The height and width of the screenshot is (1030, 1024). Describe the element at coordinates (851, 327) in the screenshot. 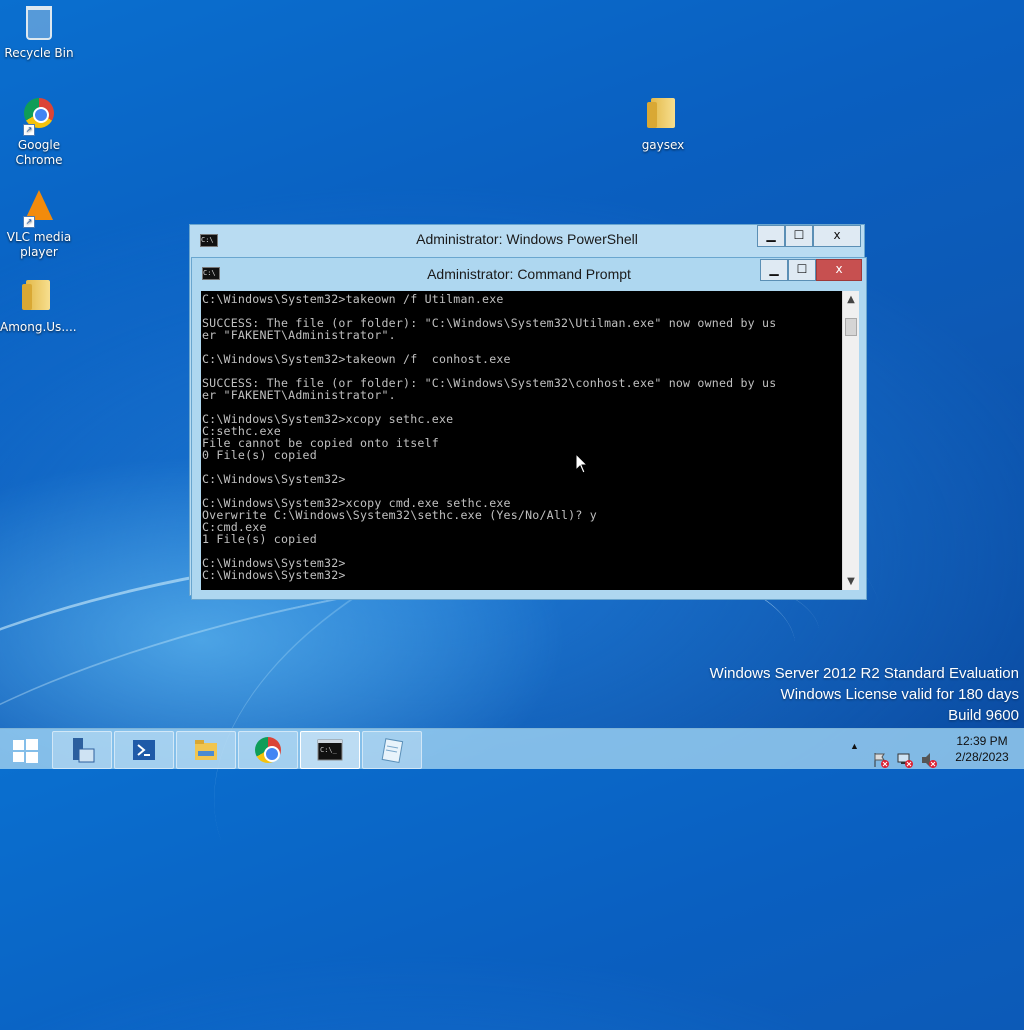

I see `scroll-thumb` at that location.